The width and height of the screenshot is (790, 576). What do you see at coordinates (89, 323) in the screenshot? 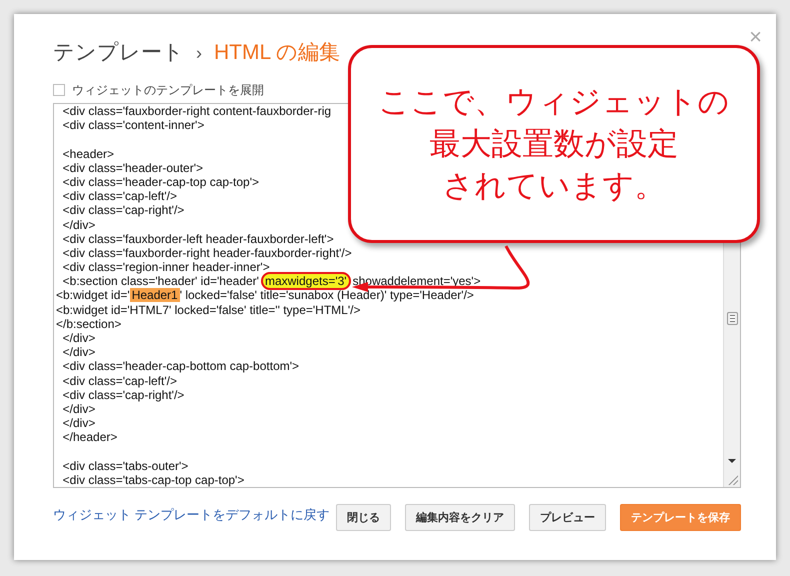
I see `code-line: </b:section>` at bounding box center [89, 323].